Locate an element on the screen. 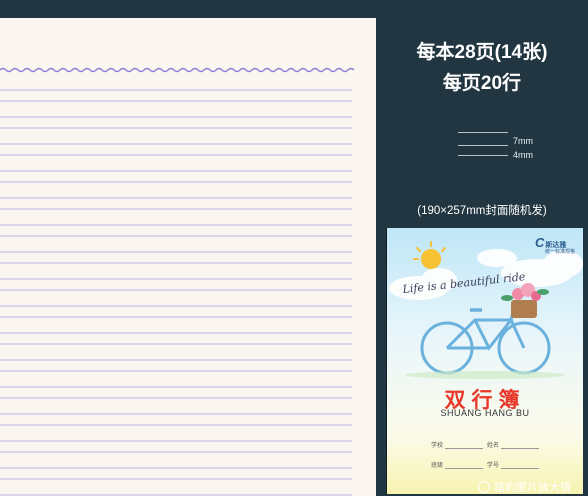 The image size is (588, 496). legend-rule-mid is located at coordinates (483, 145).